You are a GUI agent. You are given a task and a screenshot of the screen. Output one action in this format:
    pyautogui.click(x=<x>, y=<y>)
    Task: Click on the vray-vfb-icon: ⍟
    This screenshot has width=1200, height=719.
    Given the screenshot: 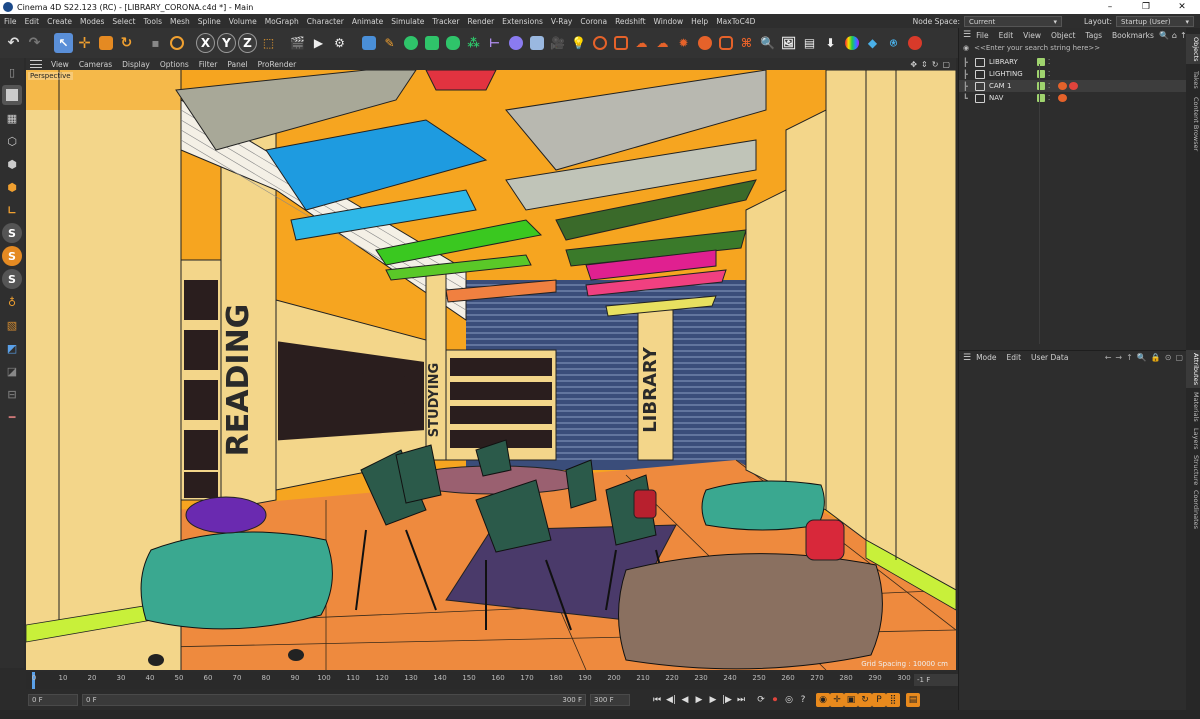 What is the action you would take?
    pyautogui.click(x=893, y=43)
    